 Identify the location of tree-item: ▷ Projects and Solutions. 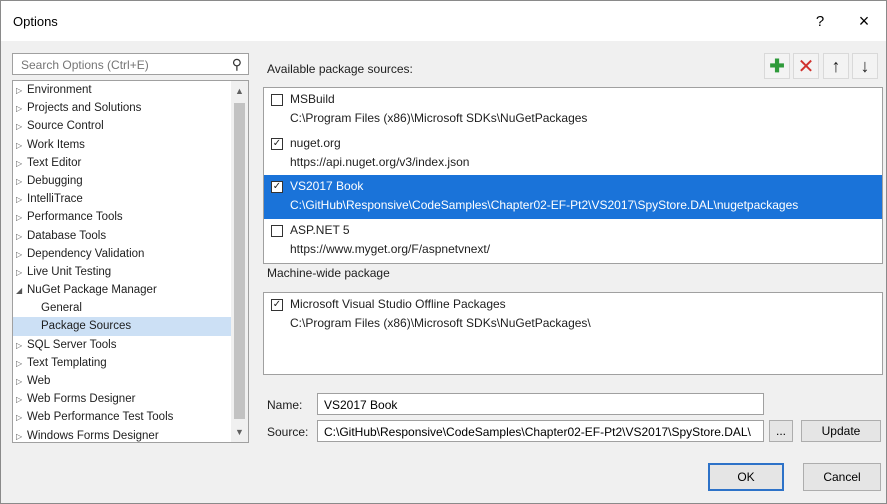
(119, 108).